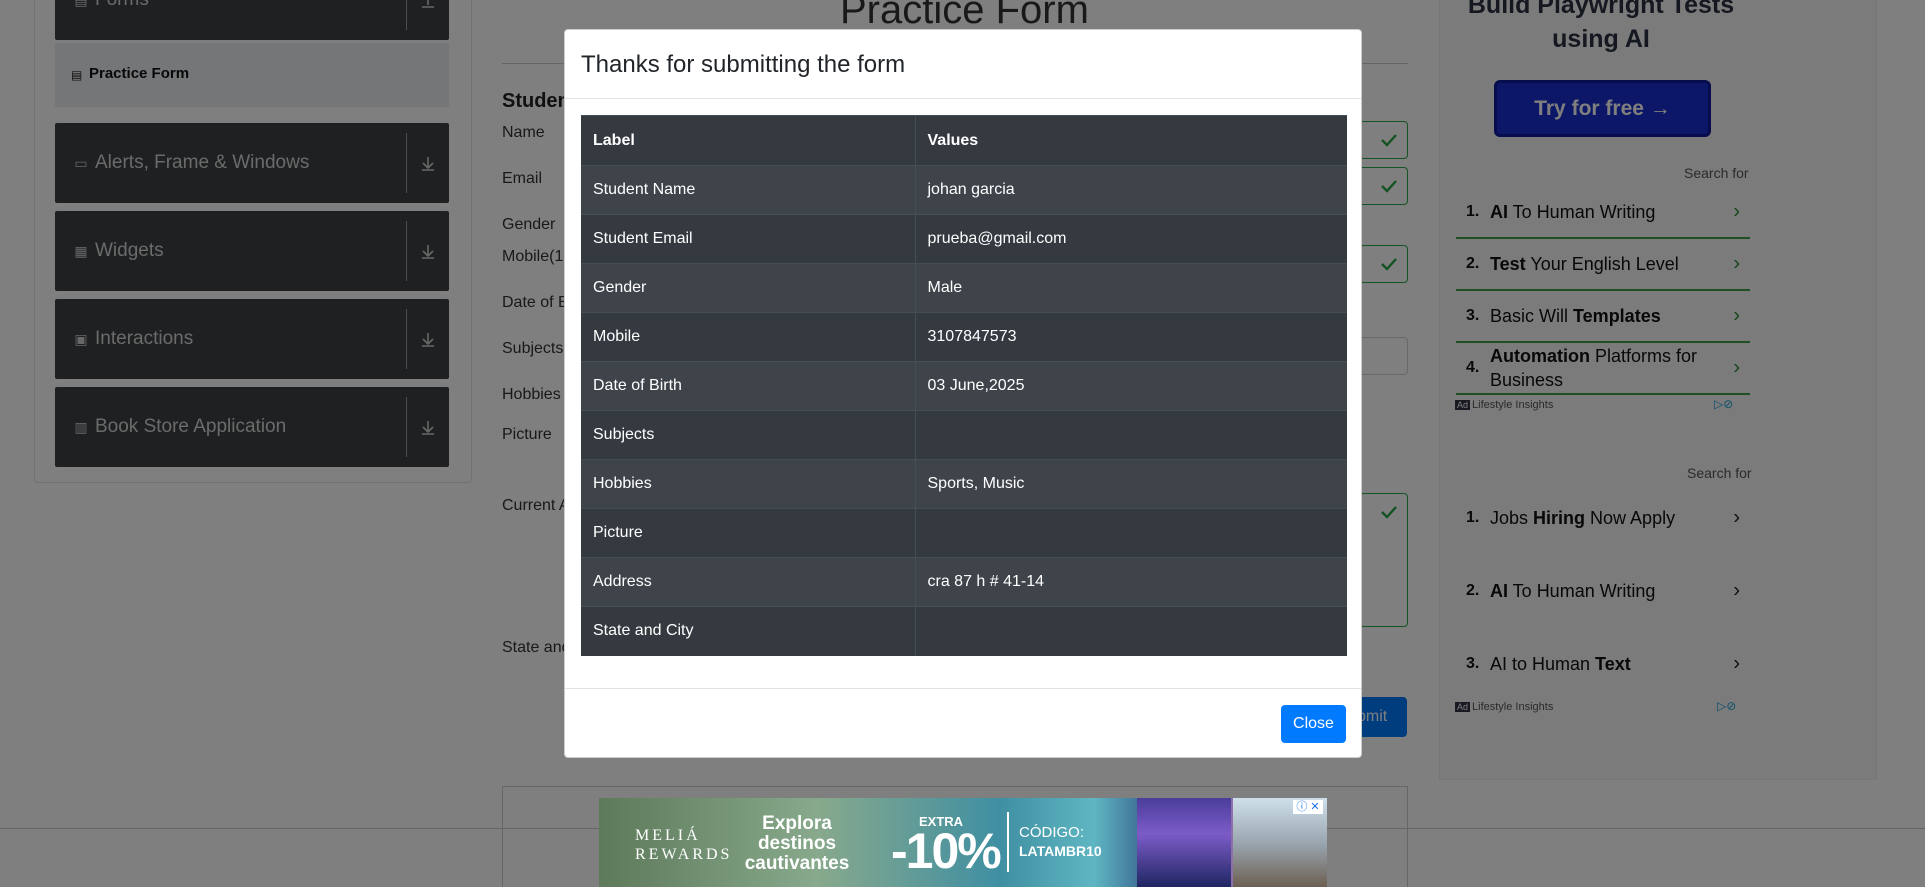 Image resolution: width=1925 pixels, height=887 pixels. Describe the element at coordinates (1131, 337) in the screenshot. I see `row-value: 3107847573` at that location.